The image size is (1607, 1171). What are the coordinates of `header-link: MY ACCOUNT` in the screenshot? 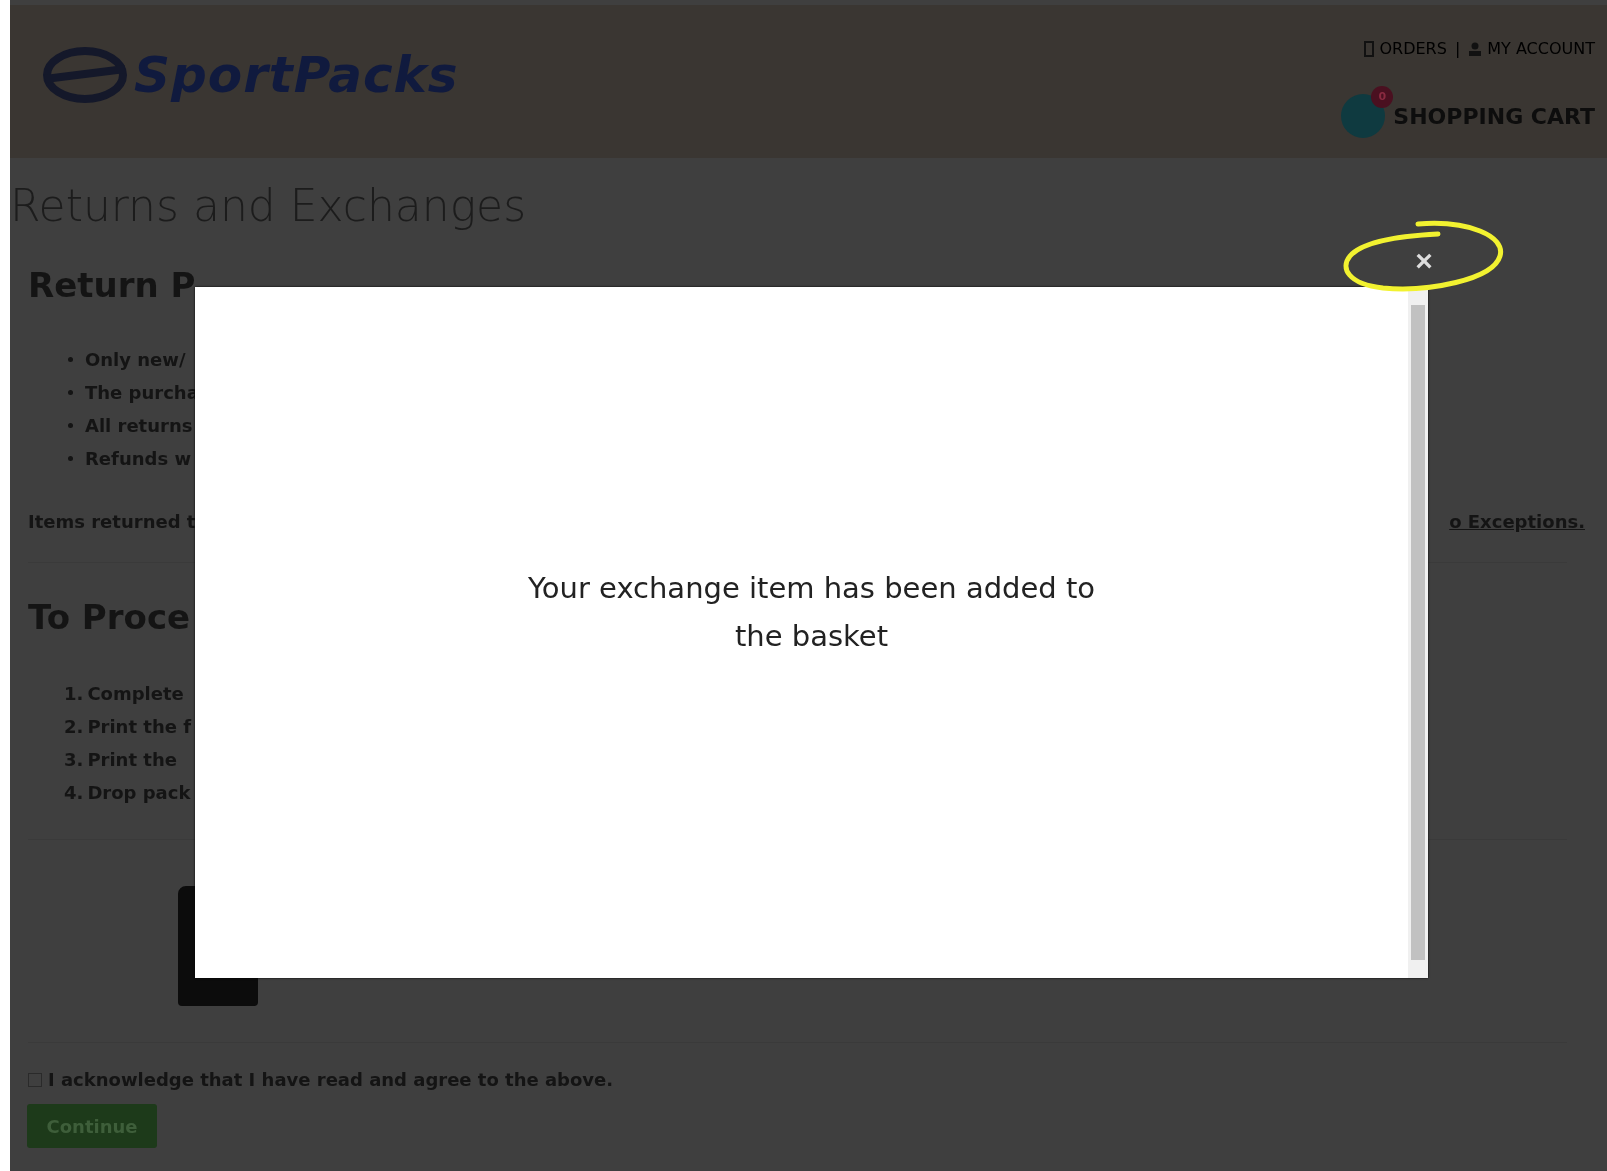 It's located at (1531, 48).